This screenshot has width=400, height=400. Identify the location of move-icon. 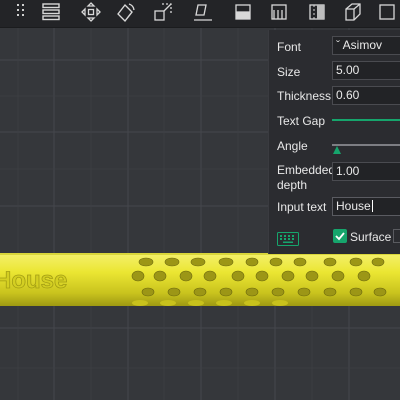
(91, 12).